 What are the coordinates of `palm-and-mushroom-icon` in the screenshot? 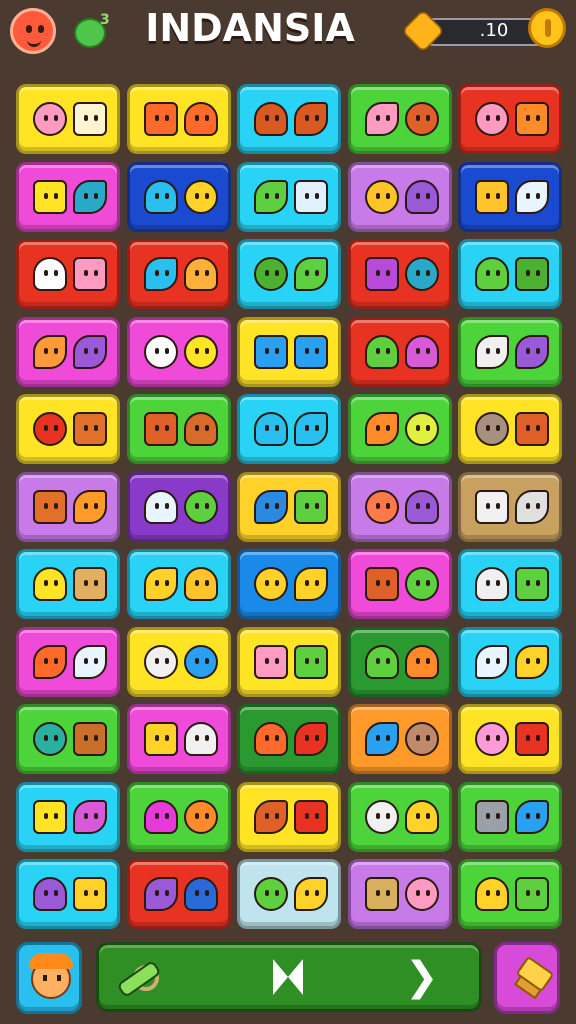 It's located at (311, 274).